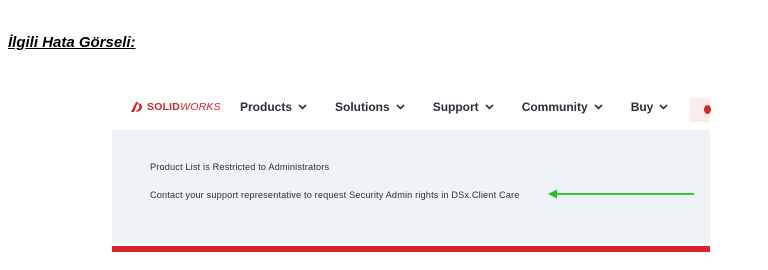 This screenshot has width=768, height=270. I want to click on logo-works-text: WORKS, so click(200, 107).